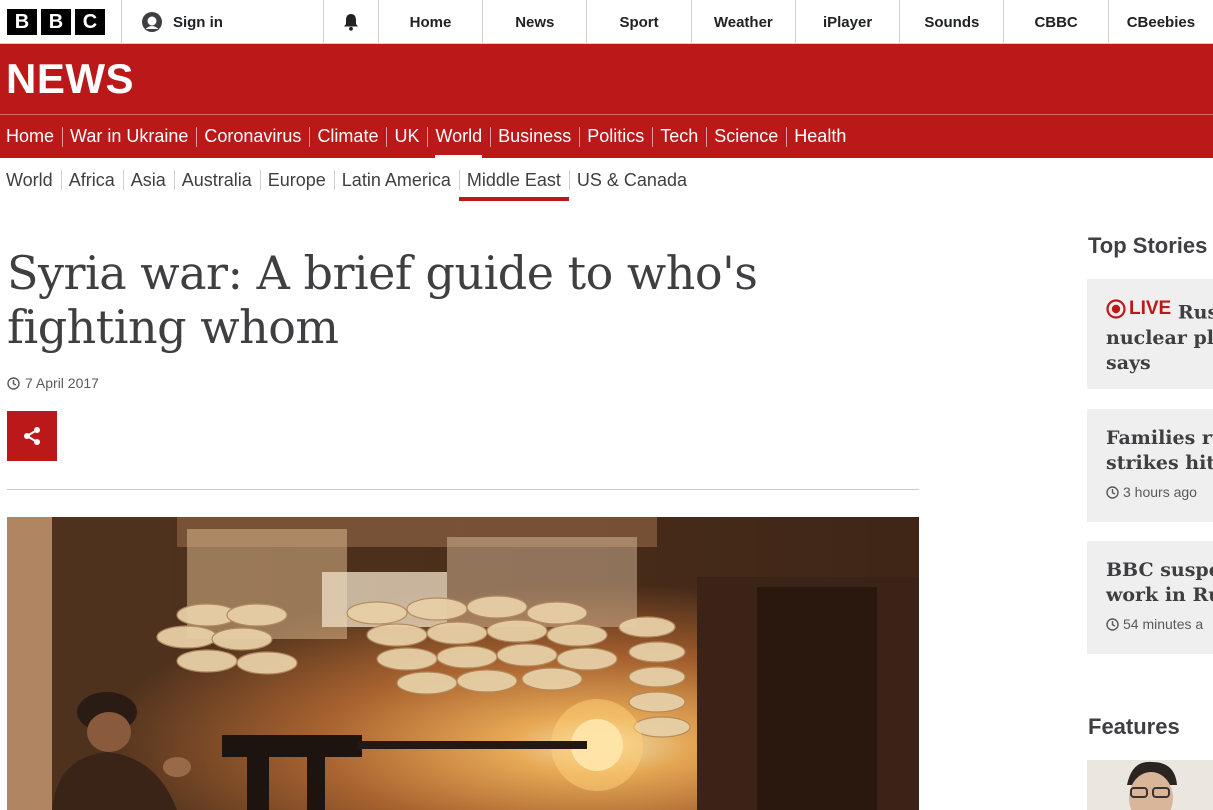  I want to click on news-brand-logo: NEWS, so click(70, 79).